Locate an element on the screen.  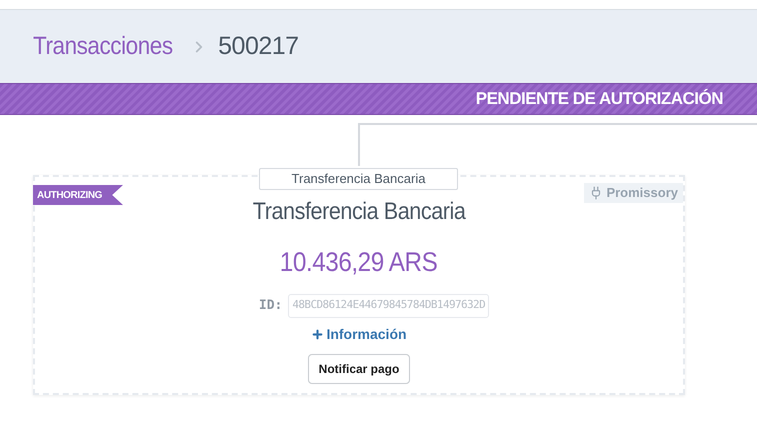
breadcrumb-current: 500217 is located at coordinates (258, 46).